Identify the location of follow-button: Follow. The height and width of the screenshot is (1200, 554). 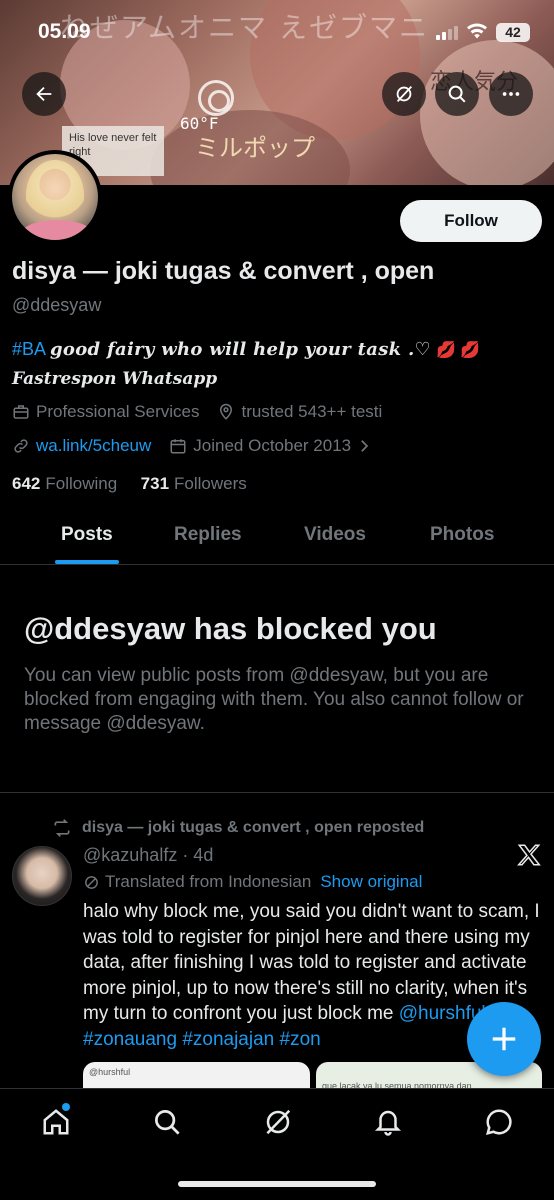
(471, 221).